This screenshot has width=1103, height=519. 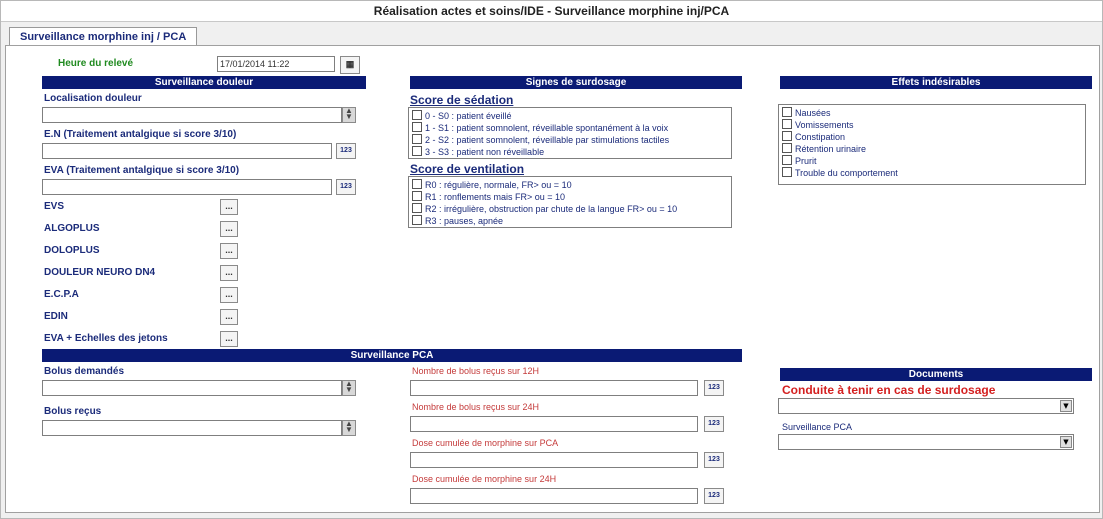 What do you see at coordinates (106, 338) in the screenshot?
I see `scale-label: EVA + Echelles des jetons` at bounding box center [106, 338].